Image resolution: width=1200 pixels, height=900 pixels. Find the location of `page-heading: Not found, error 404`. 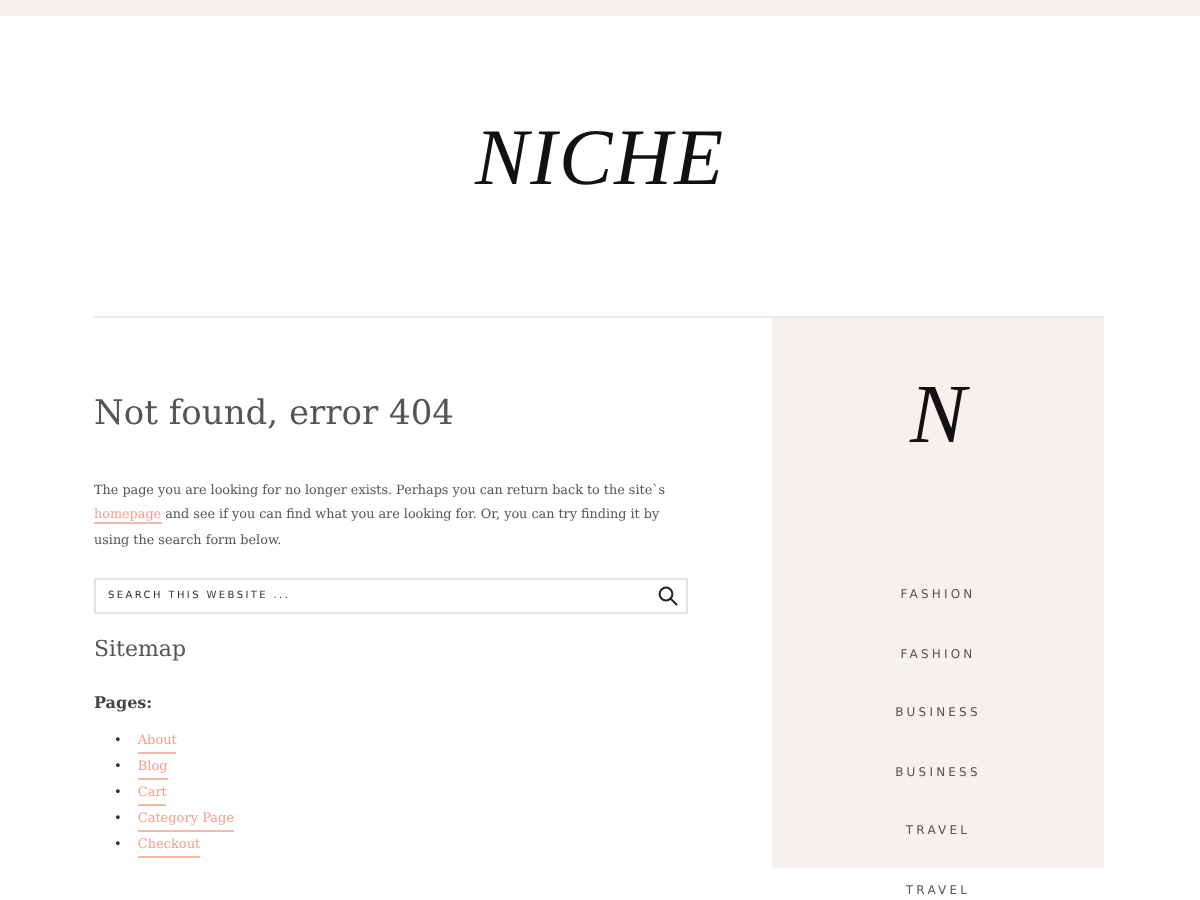

page-heading: Not found, error 404 is located at coordinates (275, 414).